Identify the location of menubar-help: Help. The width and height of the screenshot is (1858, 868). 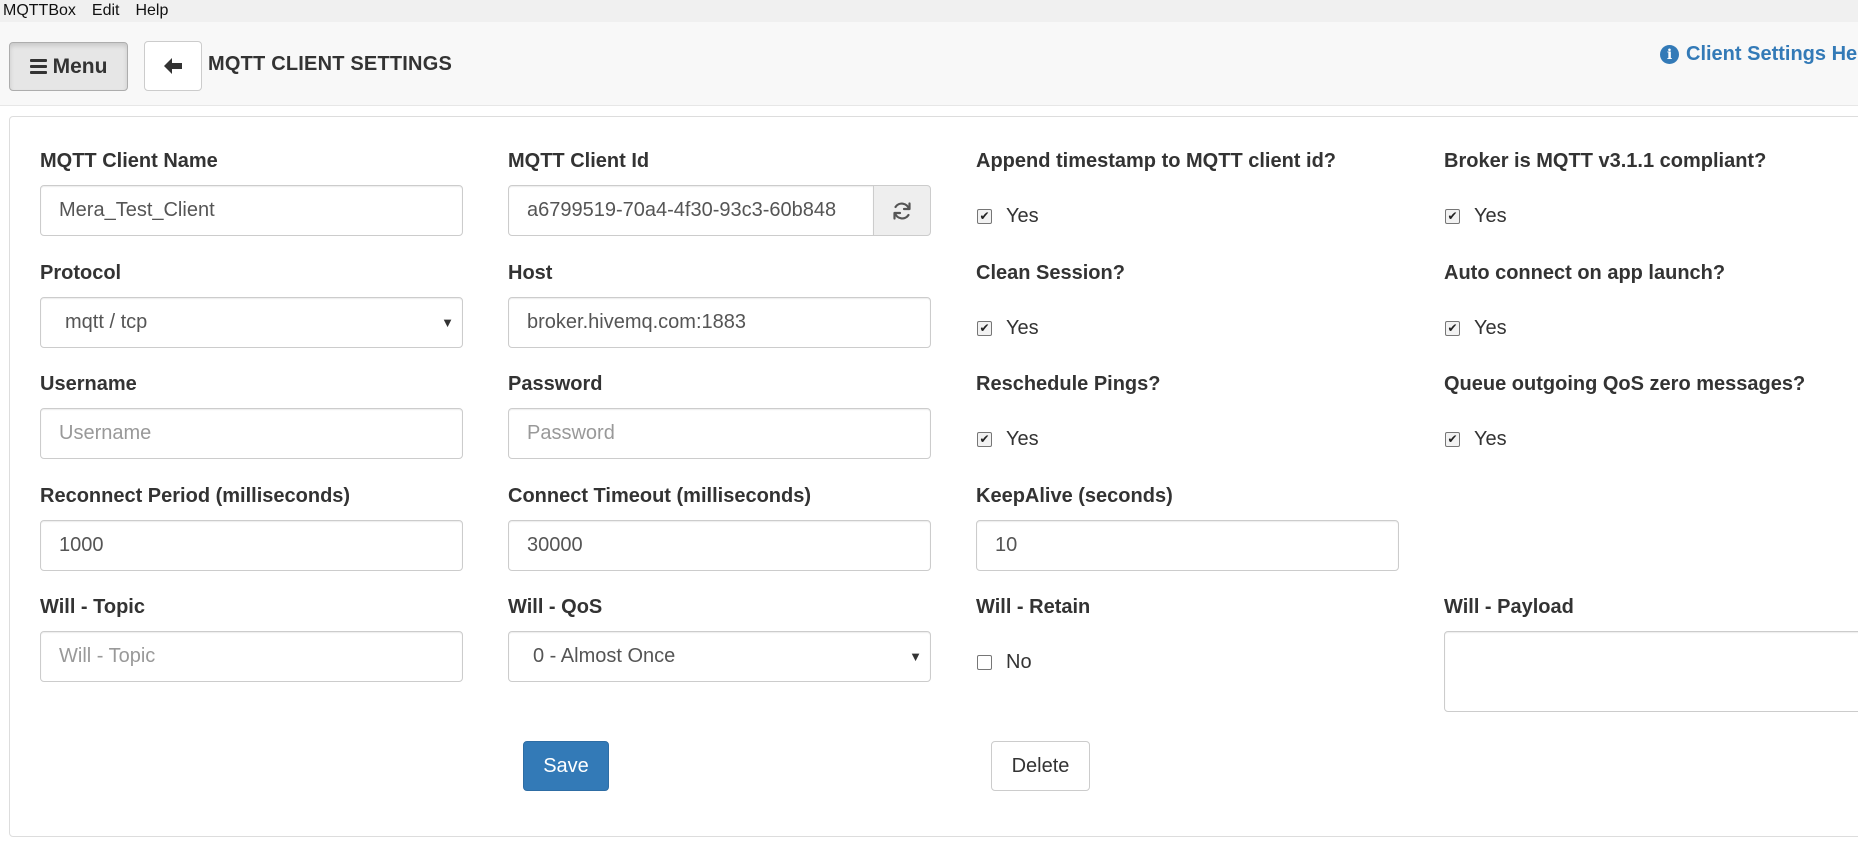
(151, 11).